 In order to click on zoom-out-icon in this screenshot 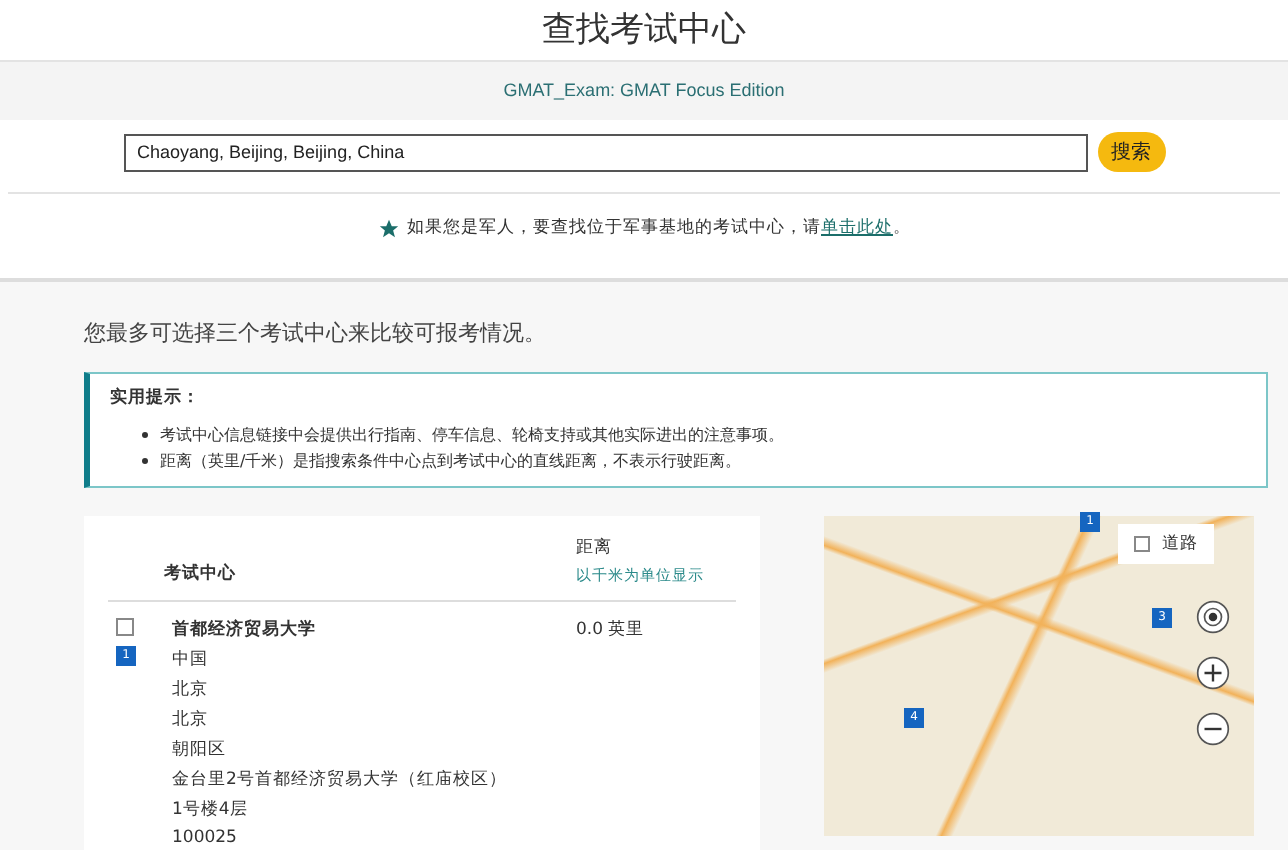, I will do `click(1213, 729)`.